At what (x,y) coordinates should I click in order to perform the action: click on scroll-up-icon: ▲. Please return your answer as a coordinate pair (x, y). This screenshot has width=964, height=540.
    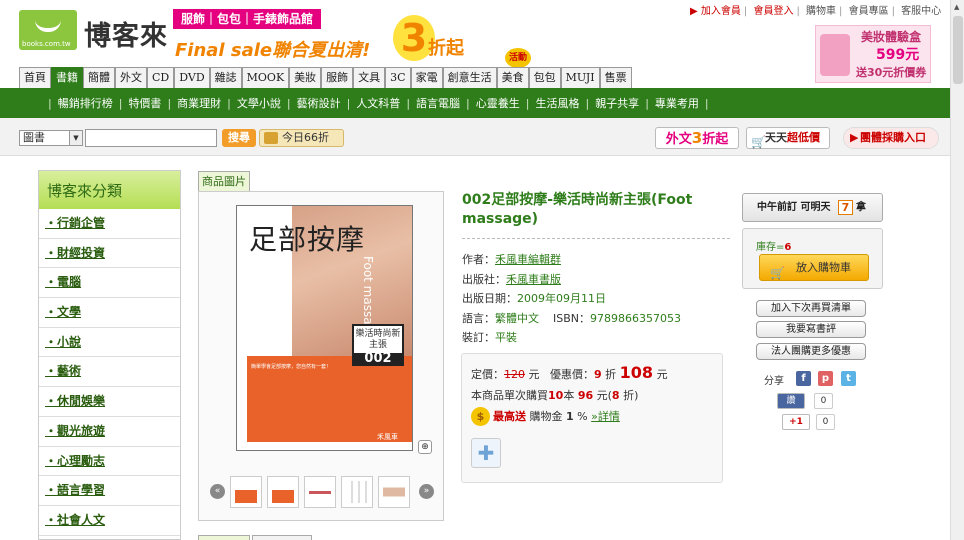
    Looking at the image, I should click on (956, 7).